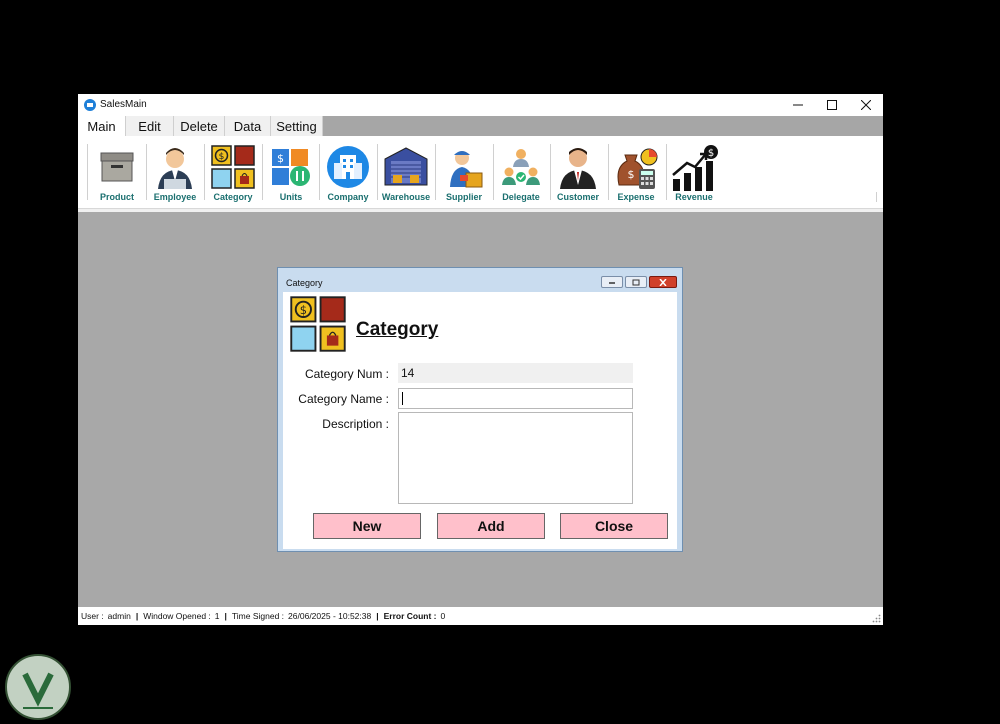  I want to click on status-time: 26/06/2025 - 10:52:38, so click(330, 616).